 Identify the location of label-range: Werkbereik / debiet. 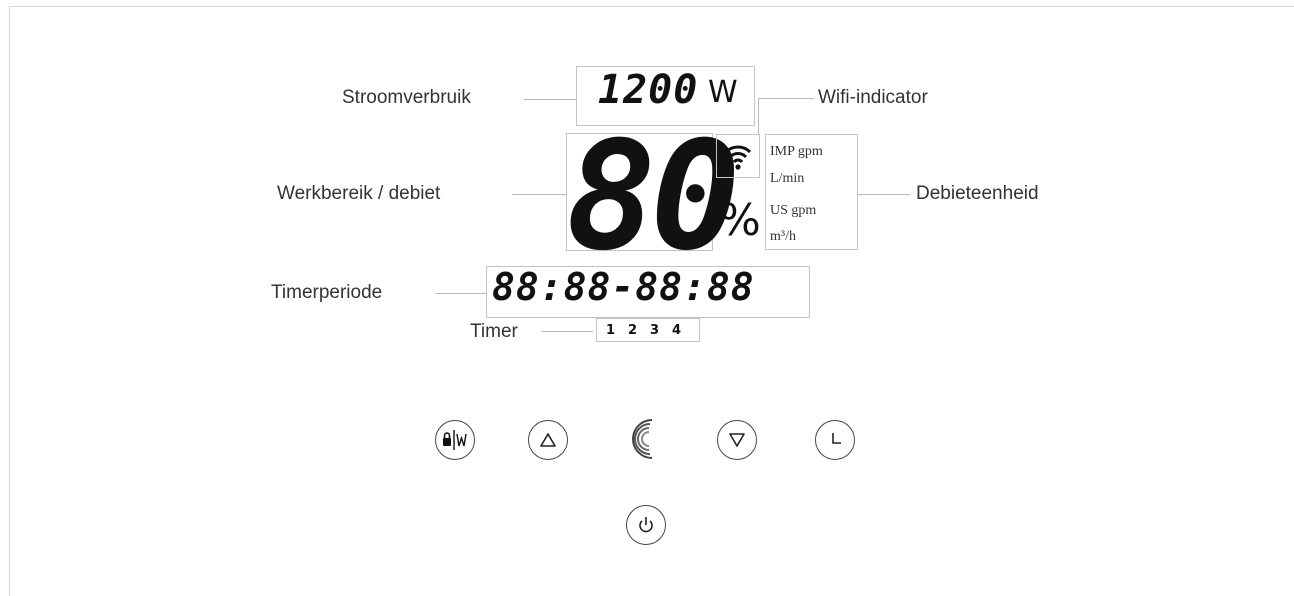
(359, 193).